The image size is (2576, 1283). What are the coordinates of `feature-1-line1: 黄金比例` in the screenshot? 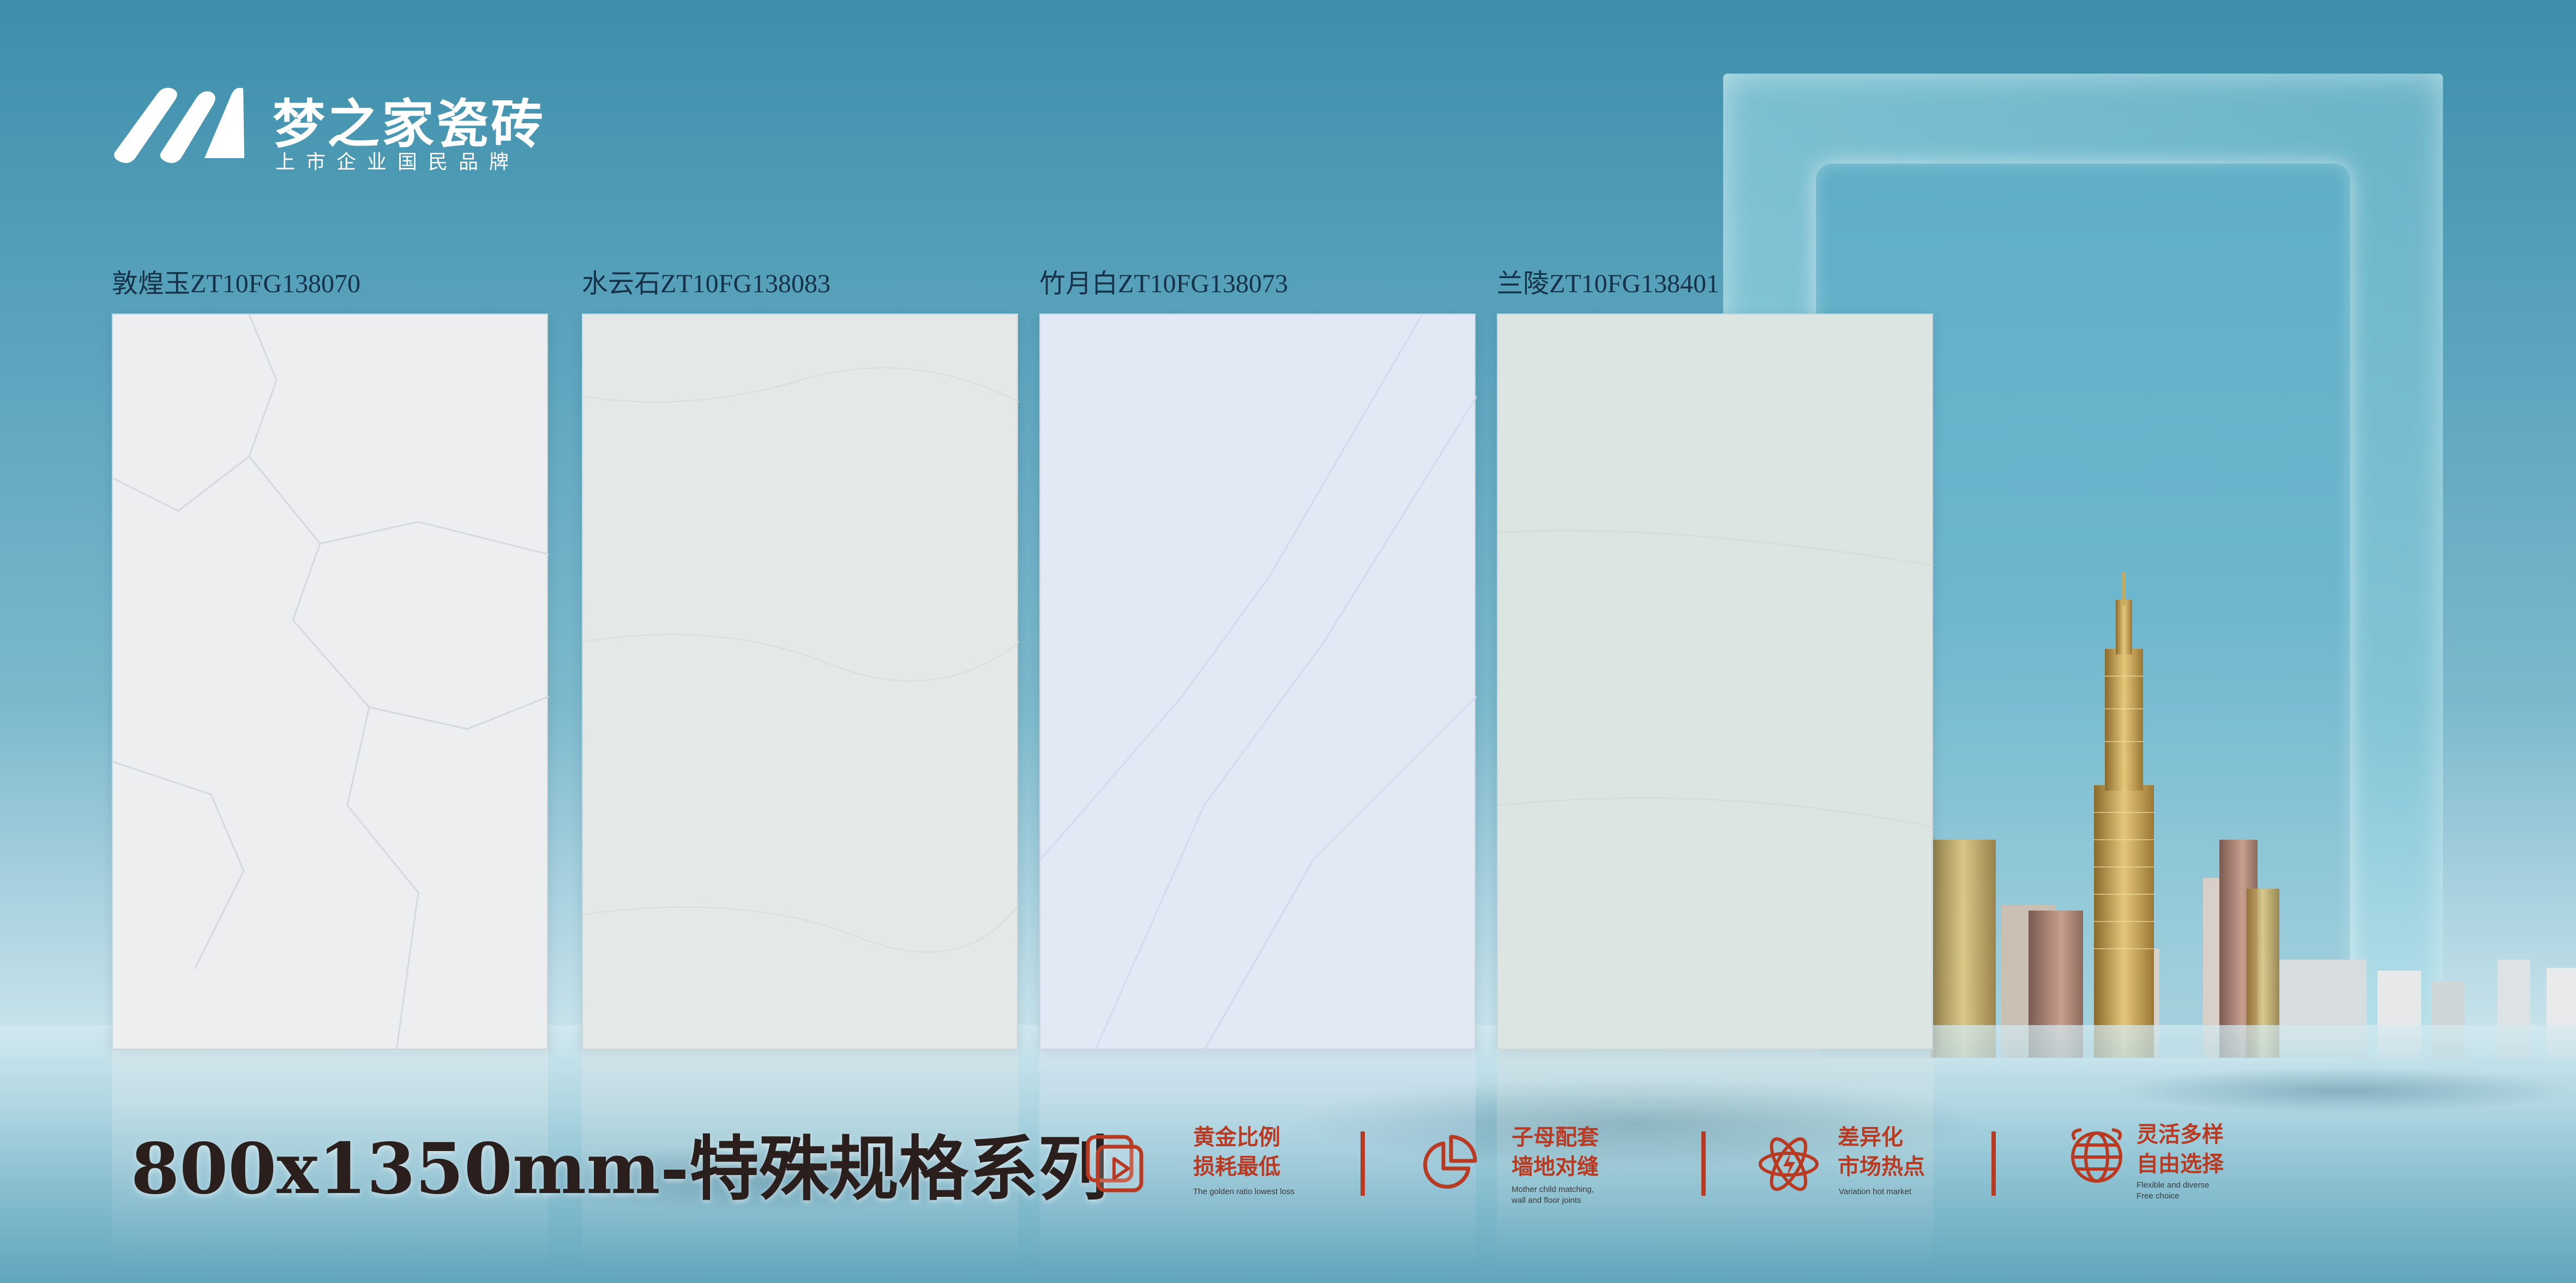 It's located at (1236, 1137).